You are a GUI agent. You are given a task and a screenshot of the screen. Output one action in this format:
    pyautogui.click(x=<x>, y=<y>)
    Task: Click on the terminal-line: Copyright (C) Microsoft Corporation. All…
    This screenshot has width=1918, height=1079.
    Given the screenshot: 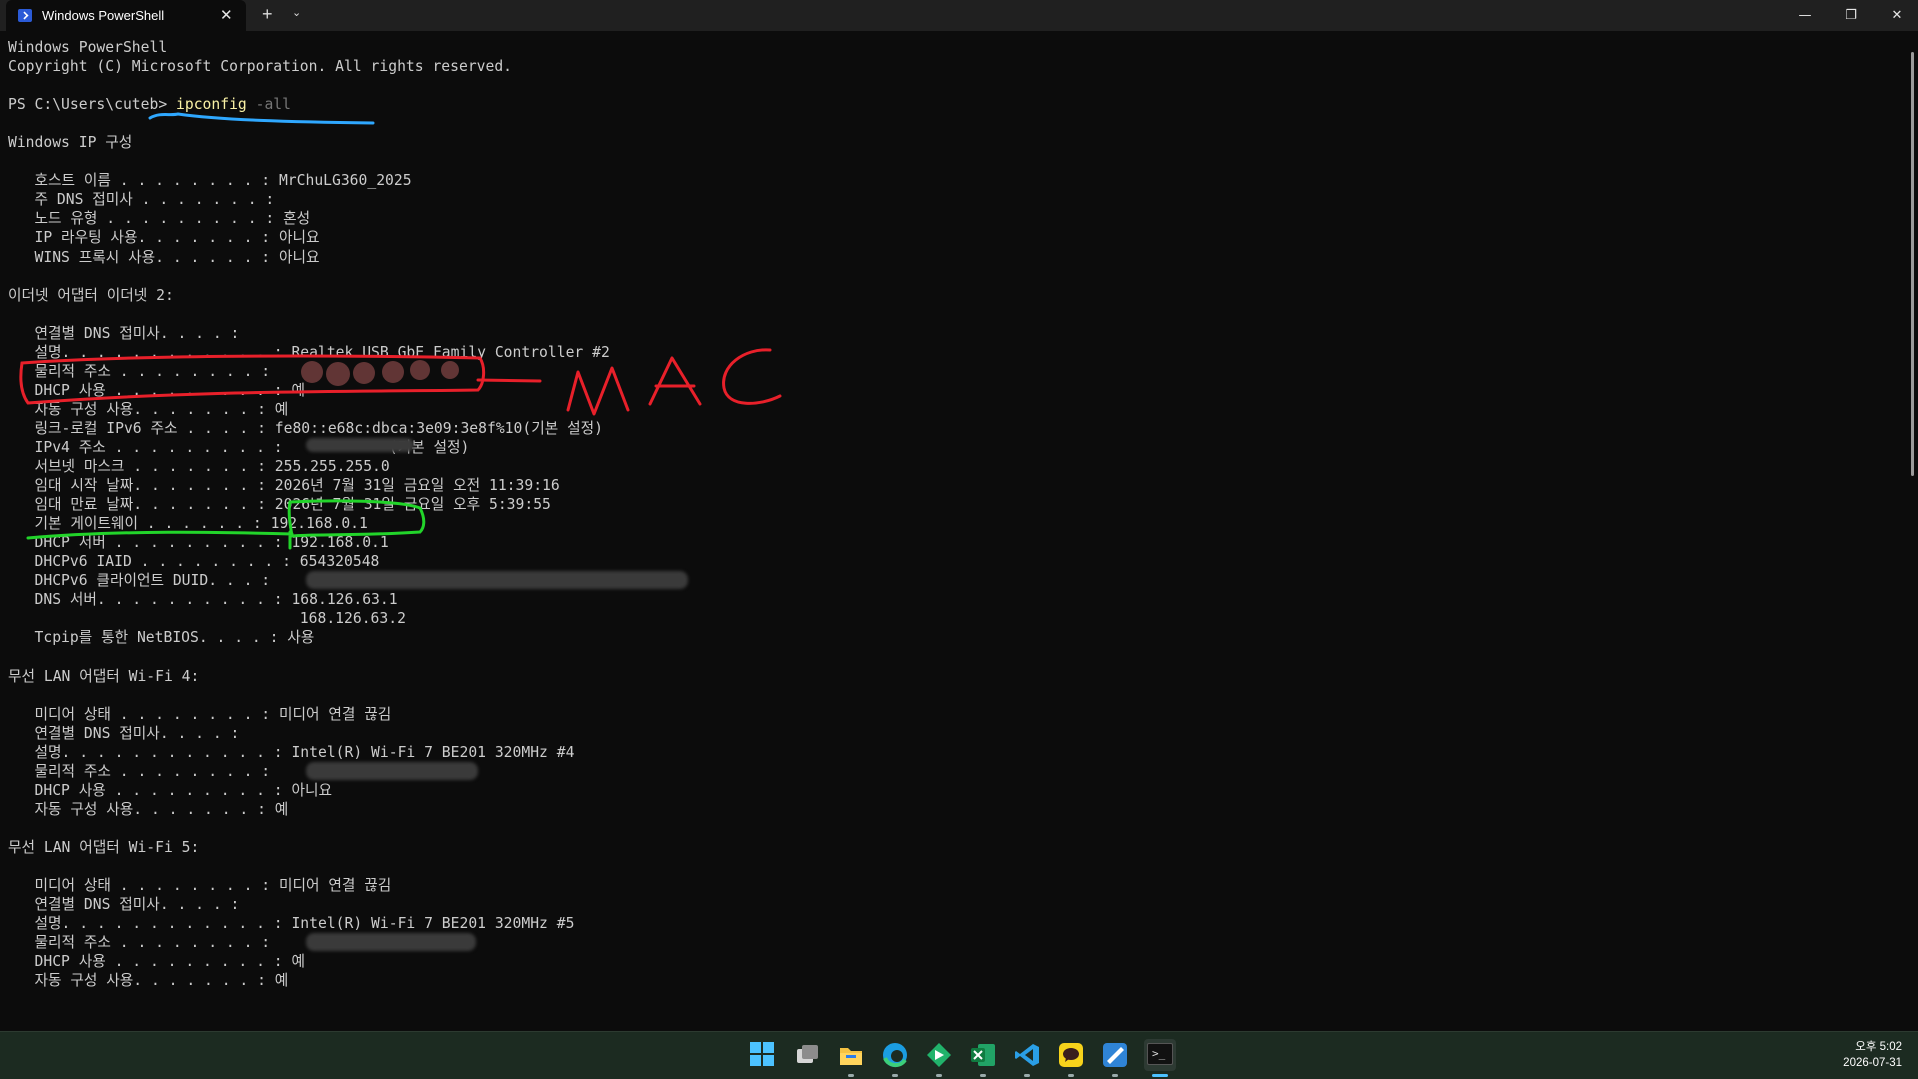 What is the action you would take?
    pyautogui.click(x=260, y=67)
    